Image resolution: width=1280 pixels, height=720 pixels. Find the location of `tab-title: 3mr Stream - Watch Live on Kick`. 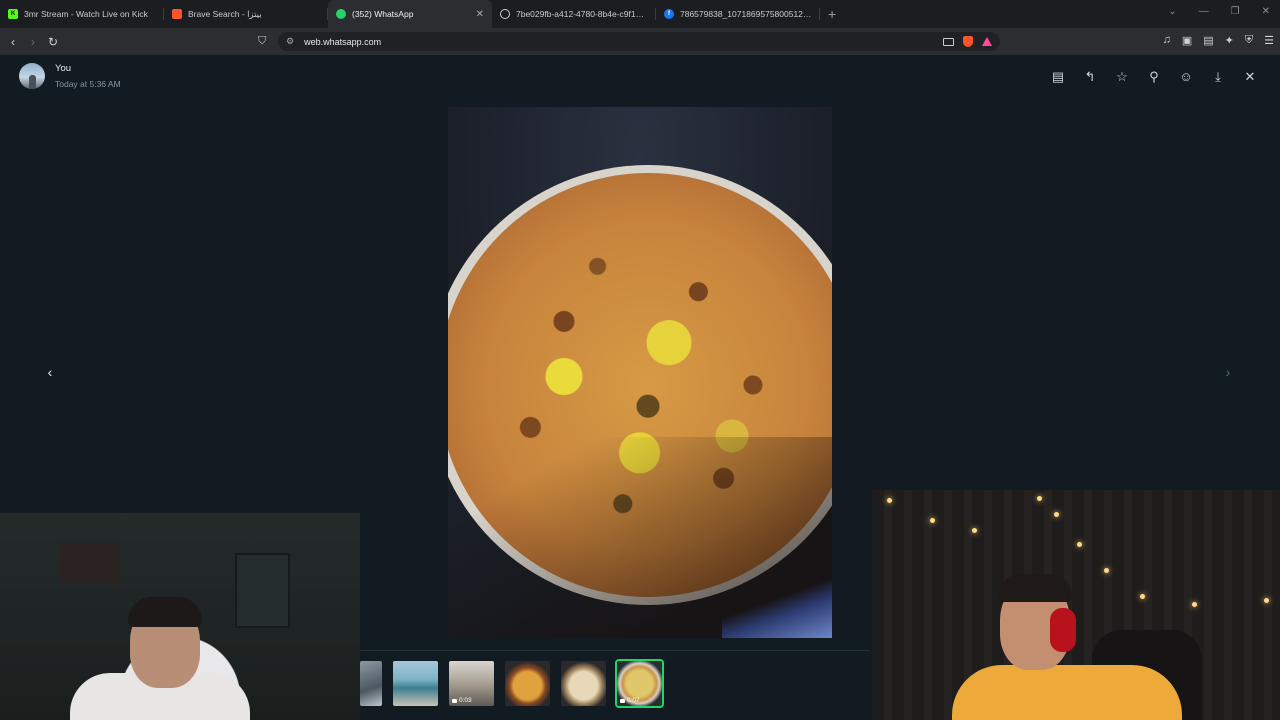

tab-title: 3mr Stream - Watch Live on Kick is located at coordinates (86, 14).